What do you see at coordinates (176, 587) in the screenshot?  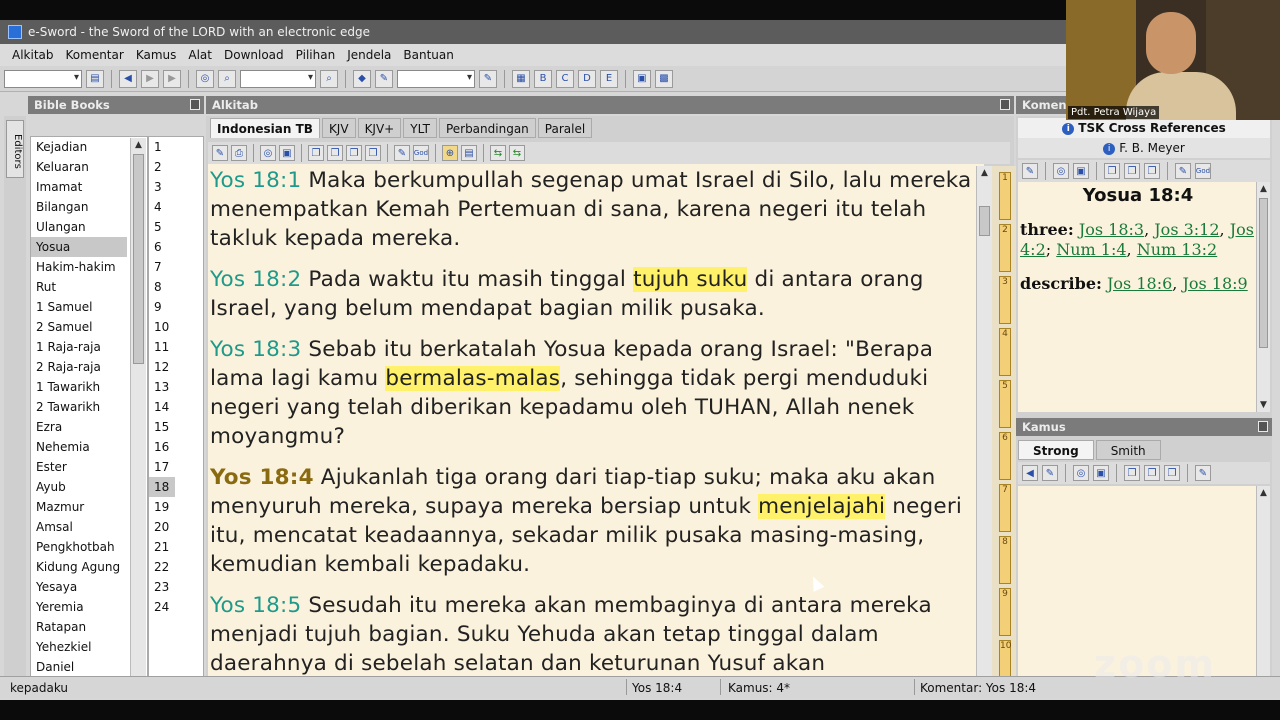 I see `chapter-item: 23` at bounding box center [176, 587].